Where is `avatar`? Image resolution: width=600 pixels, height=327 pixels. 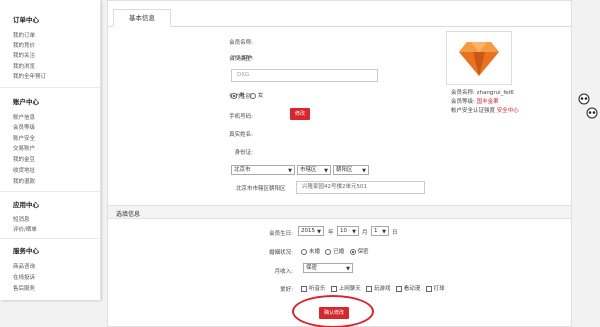
avatar is located at coordinates (479, 58).